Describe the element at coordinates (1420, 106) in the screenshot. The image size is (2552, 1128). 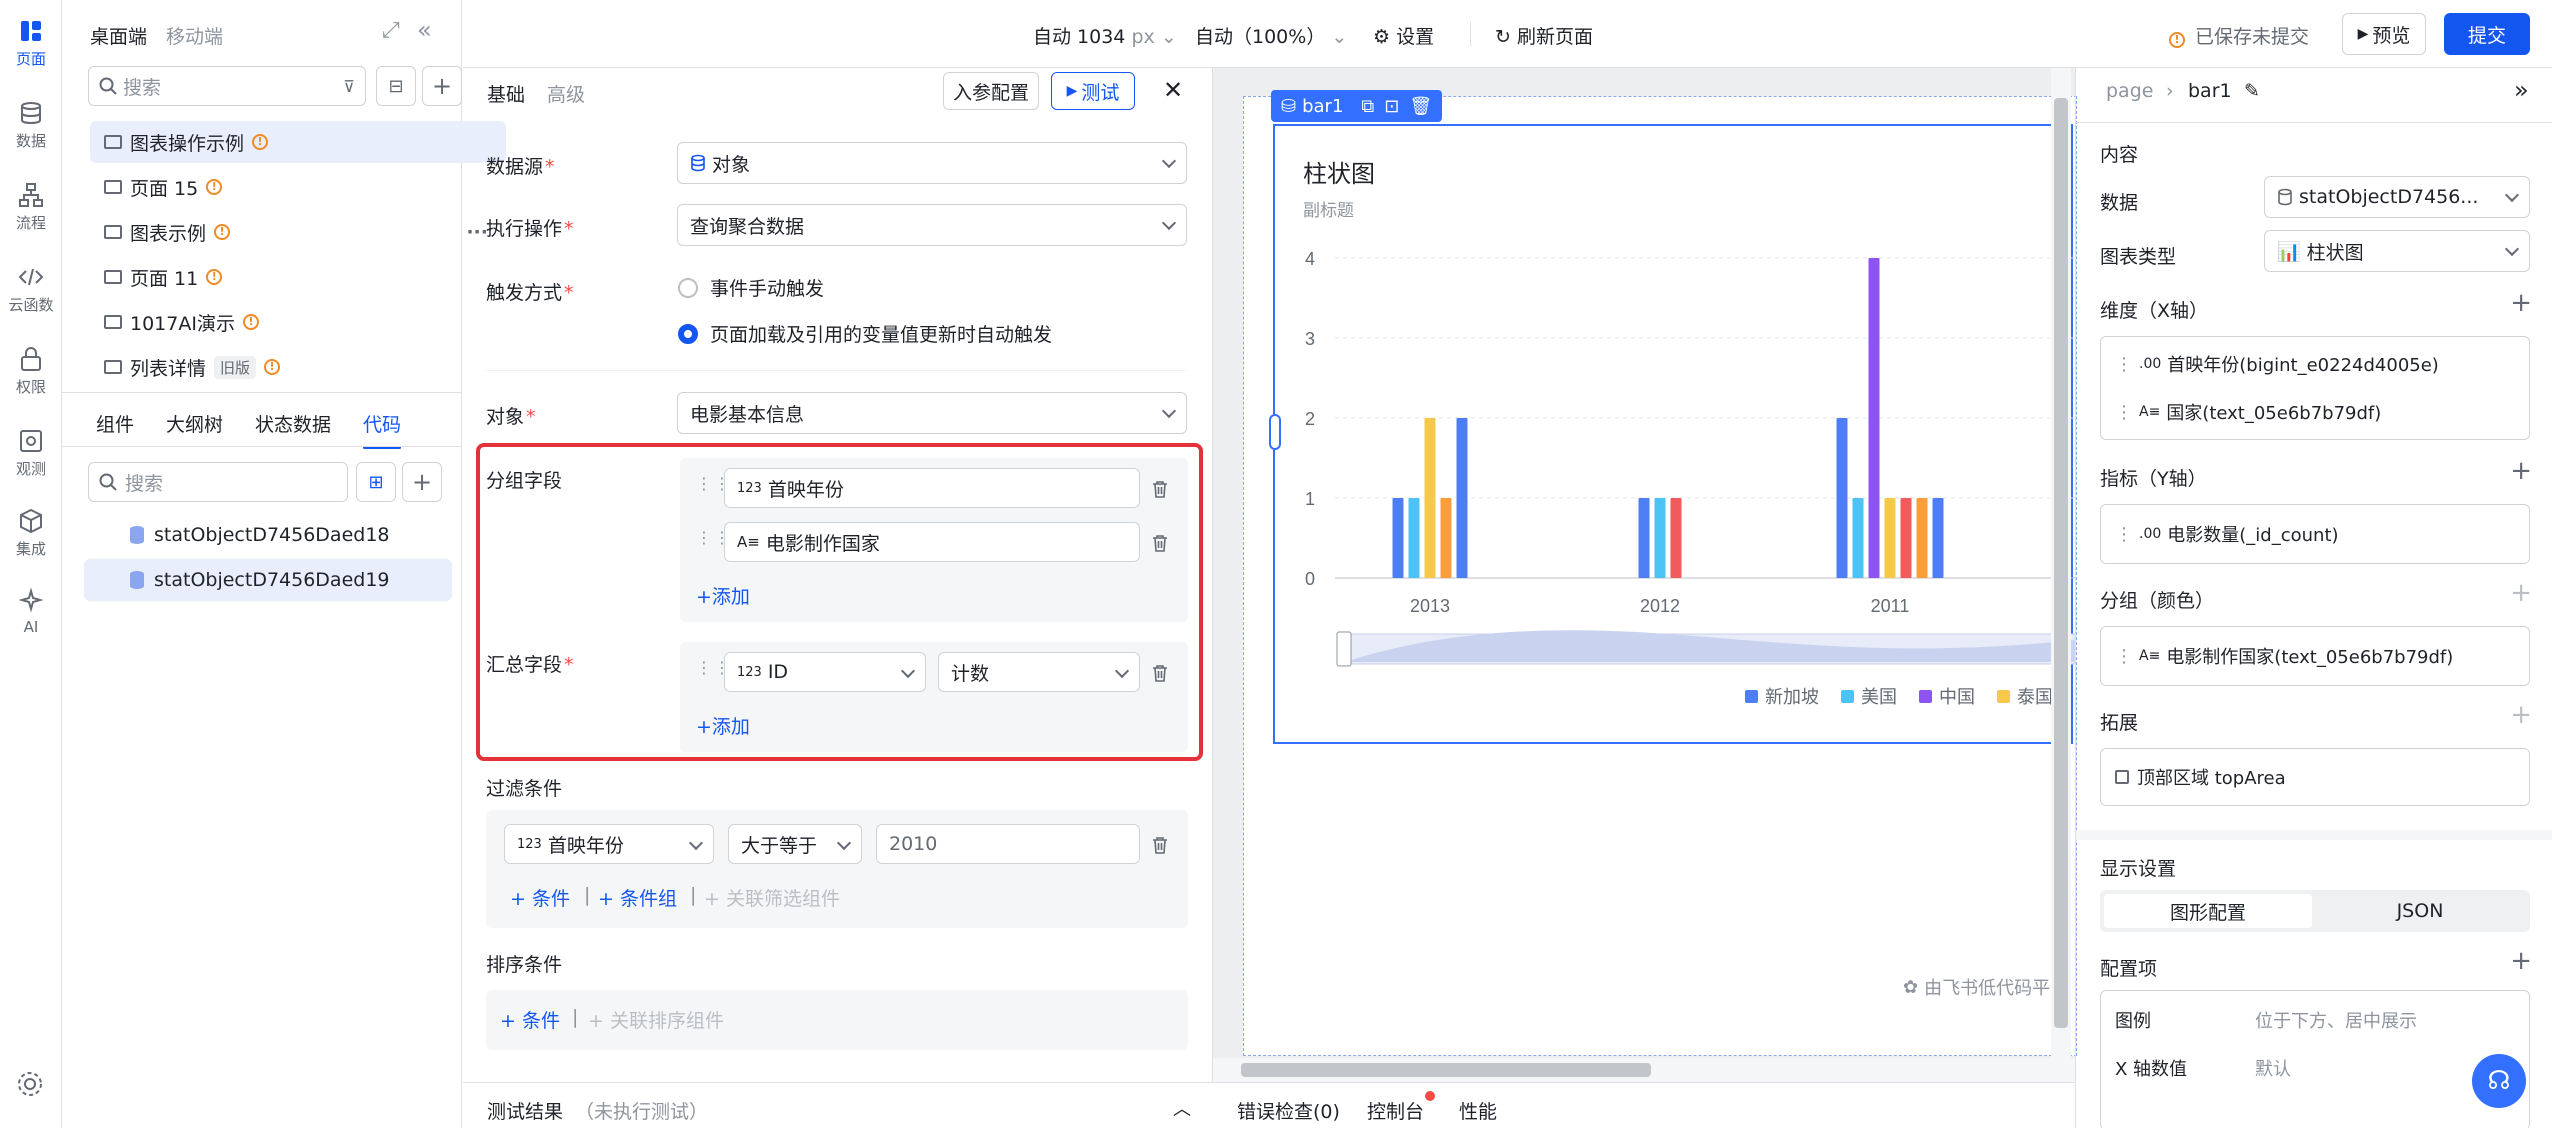
I see `delete-icon: 🗑` at that location.